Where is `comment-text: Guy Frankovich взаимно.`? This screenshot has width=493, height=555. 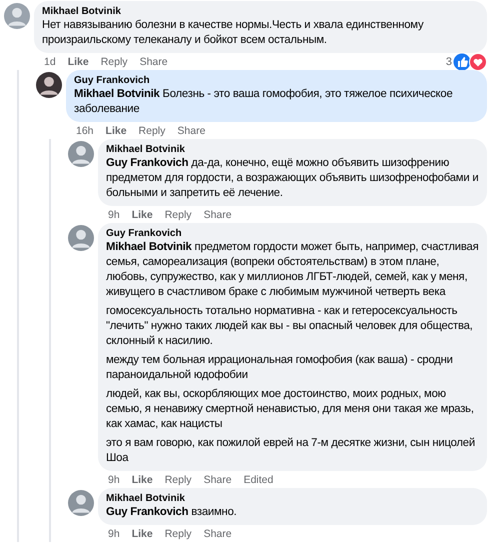
comment-text: Guy Frankovich взаимно. is located at coordinates (172, 512).